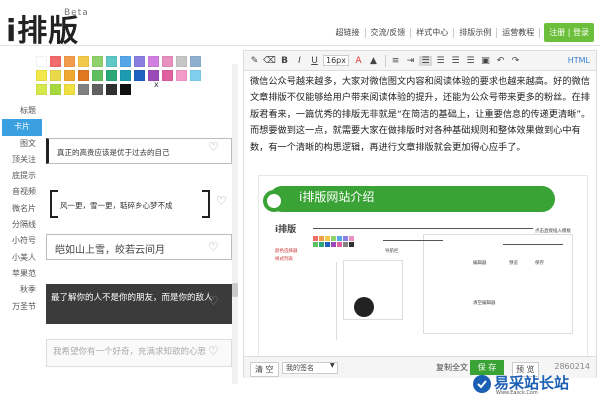  I want to click on category-item: 图文, so click(22, 144).